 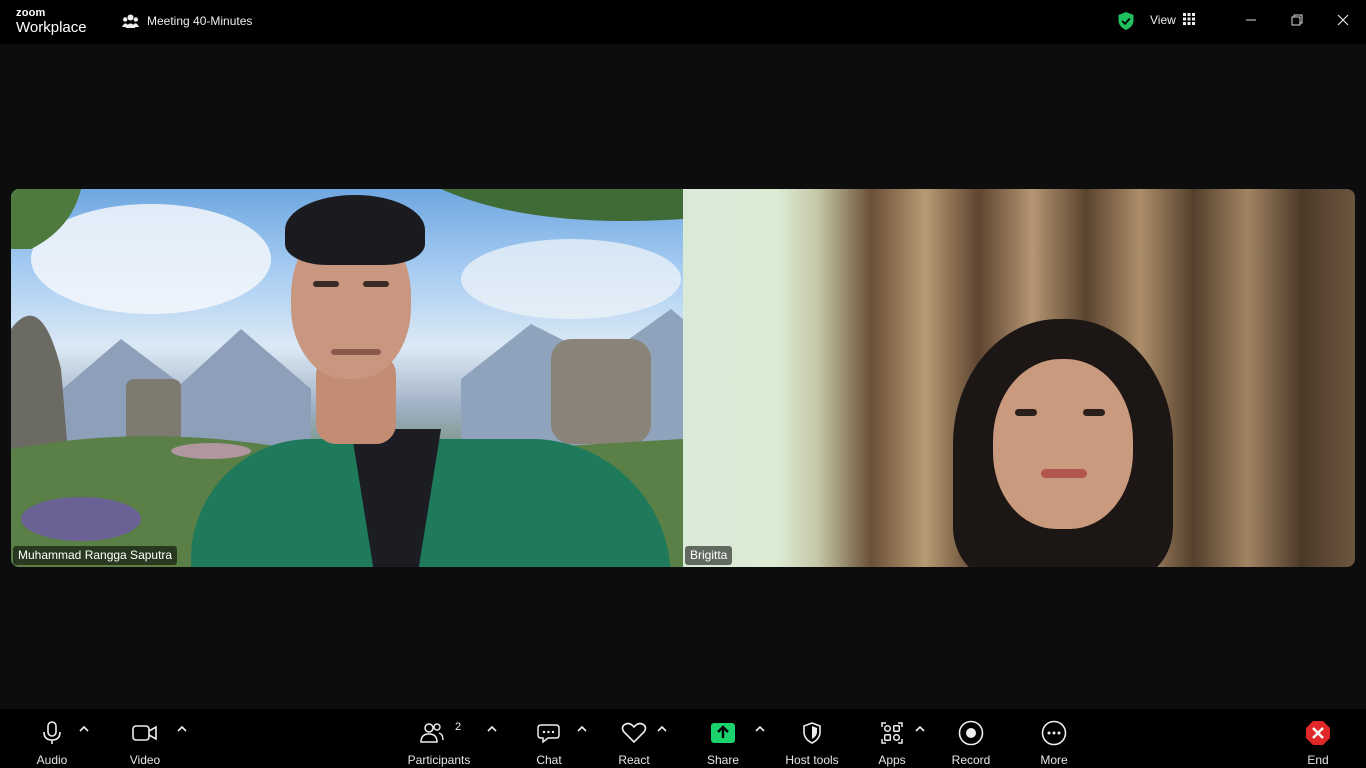 I want to click on participant-name-label: Muhammad Rangga Saputra, so click(x=95, y=555).